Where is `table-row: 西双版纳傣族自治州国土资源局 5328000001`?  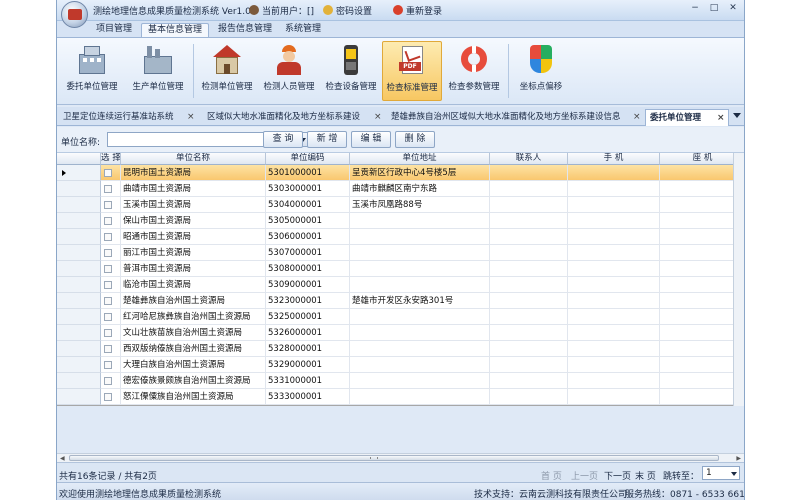 table-row: 西双版纳傣族自治州国土资源局 5328000001 is located at coordinates (400, 349).